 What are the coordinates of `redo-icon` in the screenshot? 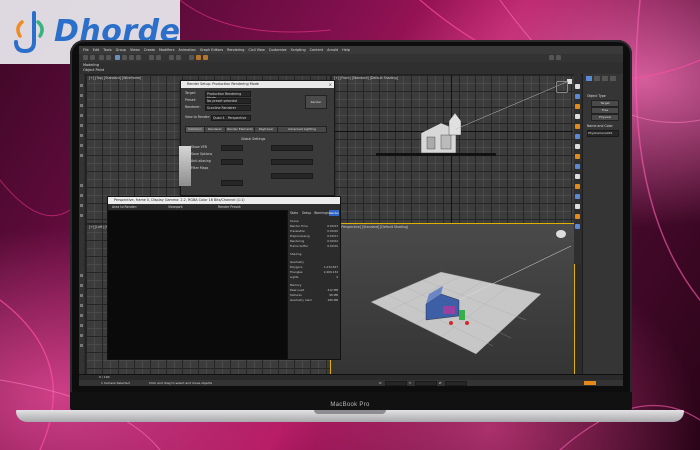 It's located at (92, 57).